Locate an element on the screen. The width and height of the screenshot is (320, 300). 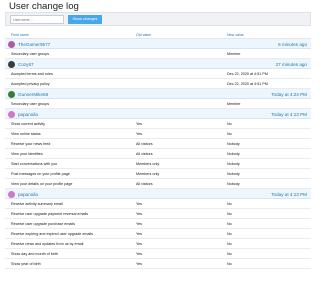
field-name: Show current activity is located at coordinates (28, 124).